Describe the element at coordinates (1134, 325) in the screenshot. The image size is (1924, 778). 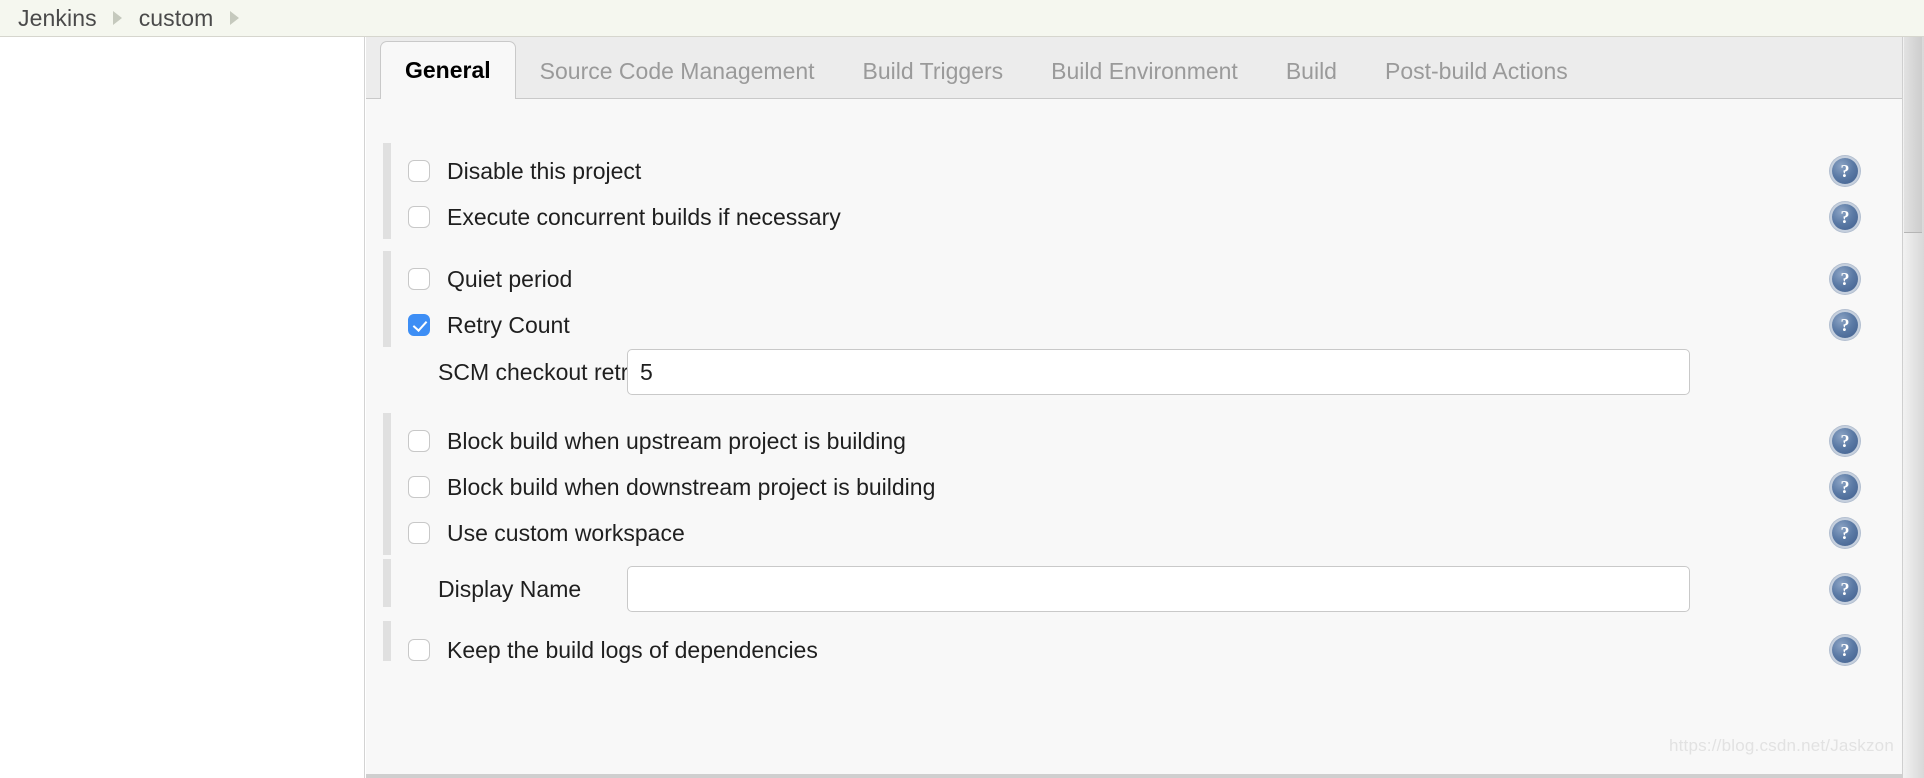
I see `config-row-retry-count: Retry Count?` at that location.